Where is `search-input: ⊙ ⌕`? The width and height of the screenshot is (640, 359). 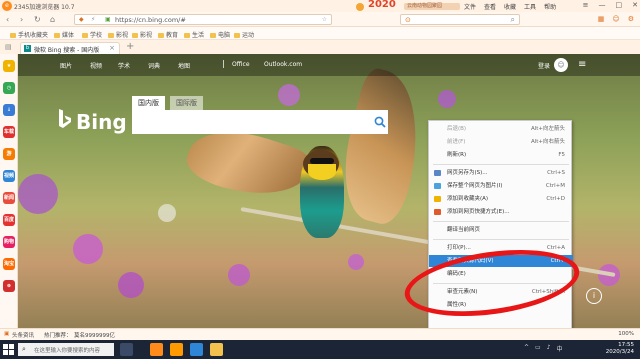 search-input: ⊙ ⌕ is located at coordinates (460, 19).